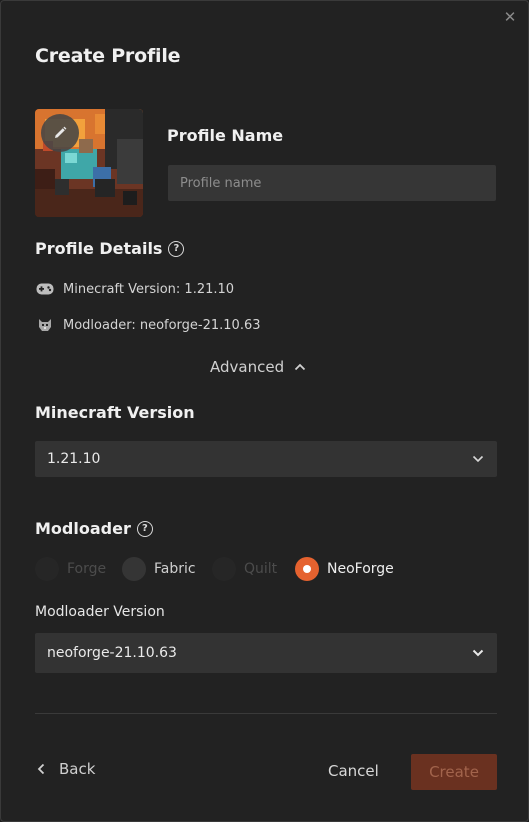 The width and height of the screenshot is (529, 822). Describe the element at coordinates (149, 289) in the screenshot. I see `minecraft-version-text: Minecraft Version: 1.21.10` at that location.